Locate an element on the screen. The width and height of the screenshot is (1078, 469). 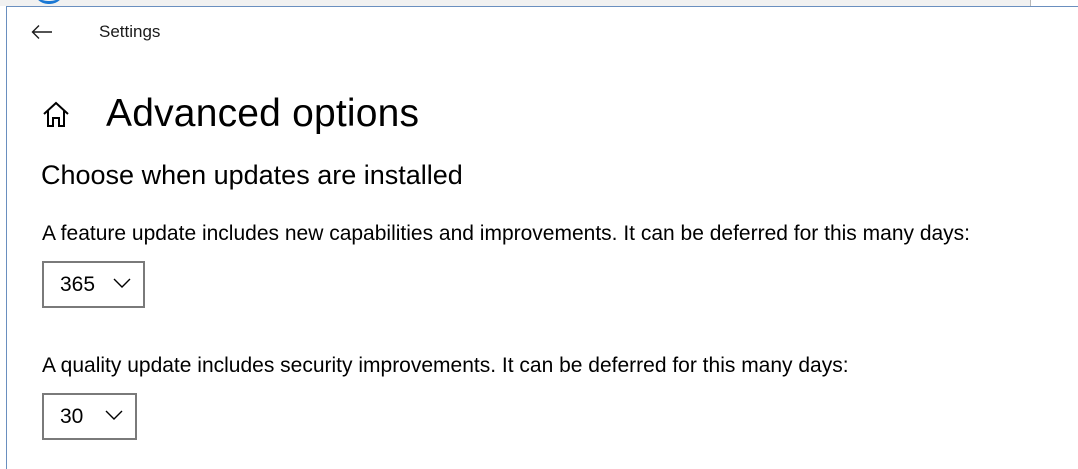
feature-update-deferral-value: 365 is located at coordinates (78, 284).